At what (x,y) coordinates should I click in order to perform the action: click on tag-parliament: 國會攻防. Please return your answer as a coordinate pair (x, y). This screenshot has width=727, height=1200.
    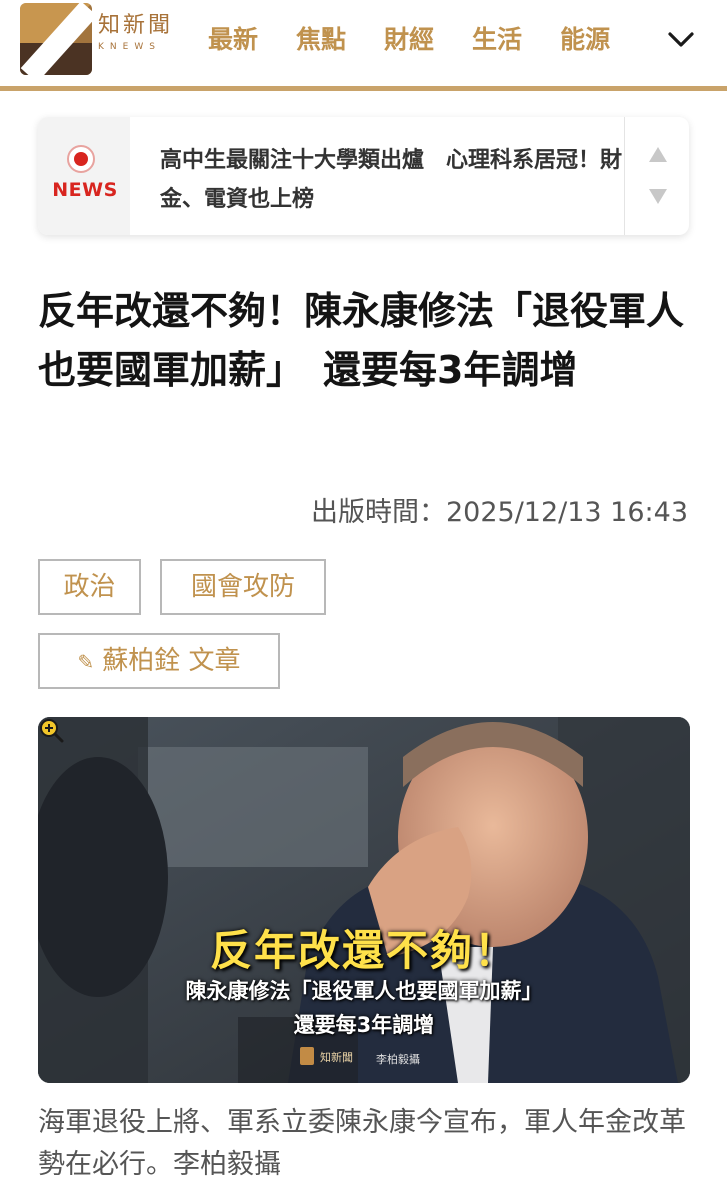
    Looking at the image, I should click on (243, 587).